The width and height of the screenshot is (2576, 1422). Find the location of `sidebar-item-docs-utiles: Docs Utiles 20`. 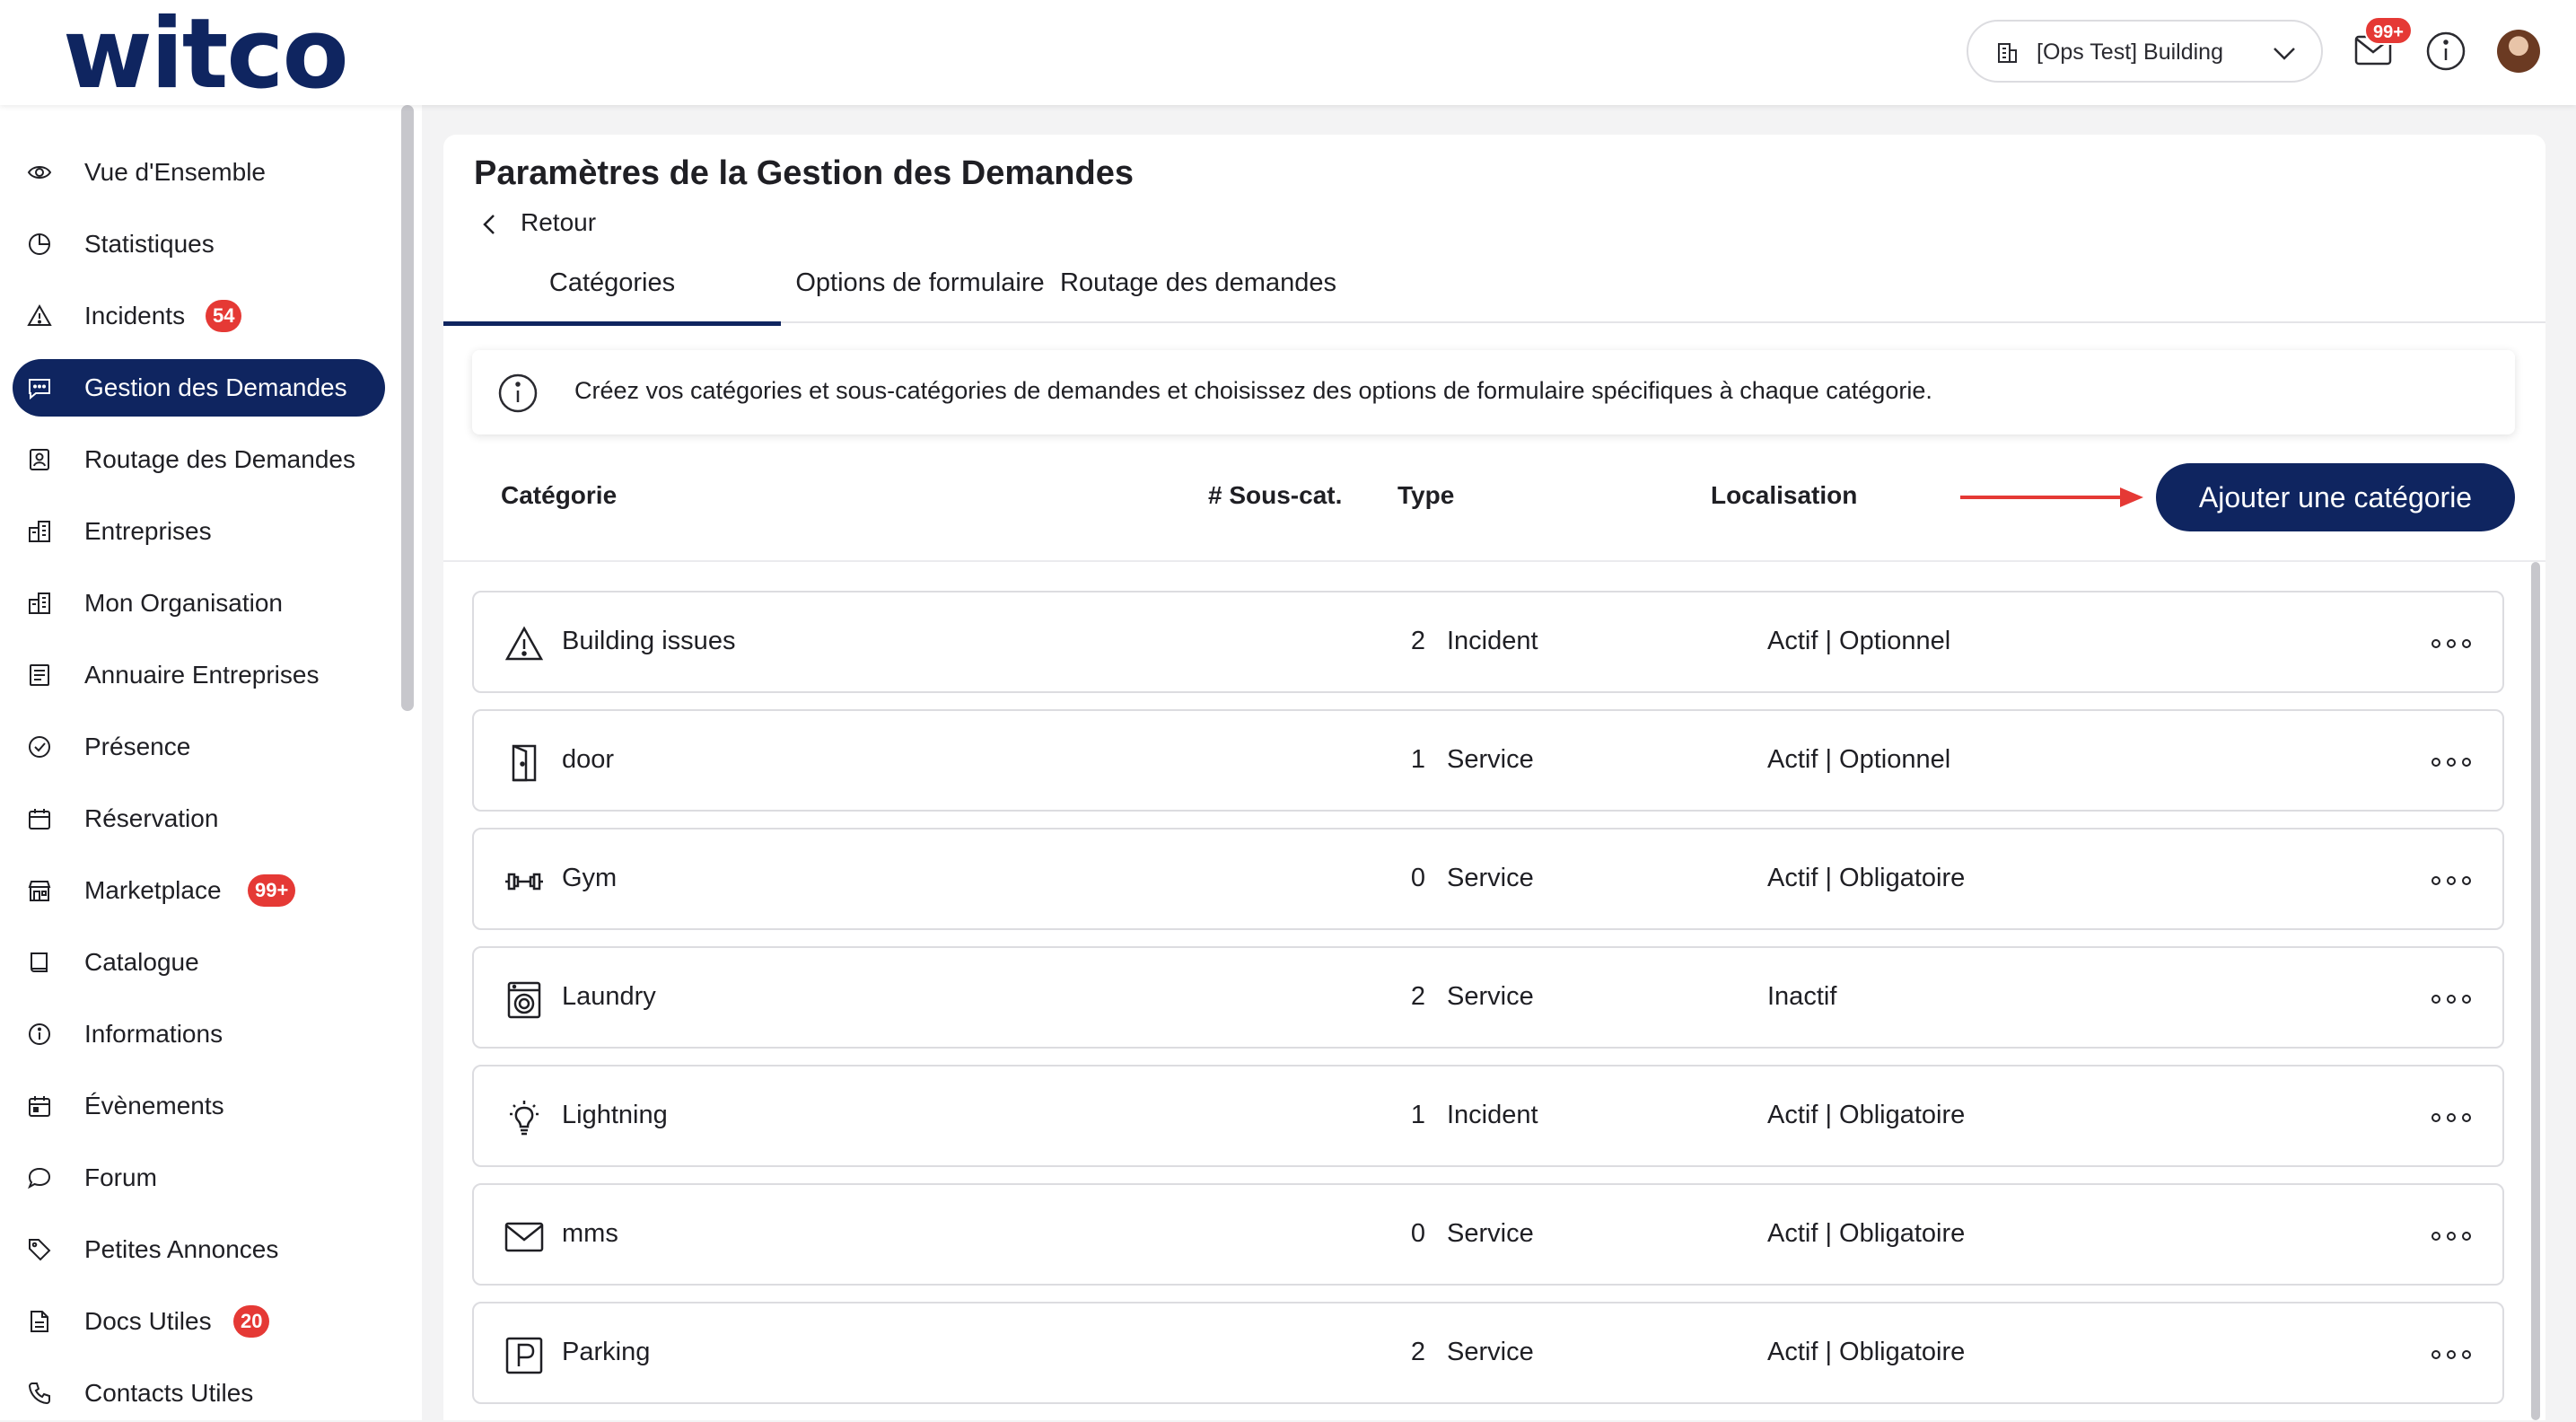

sidebar-item-docs-utiles: Docs Utiles 20 is located at coordinates (199, 1321).